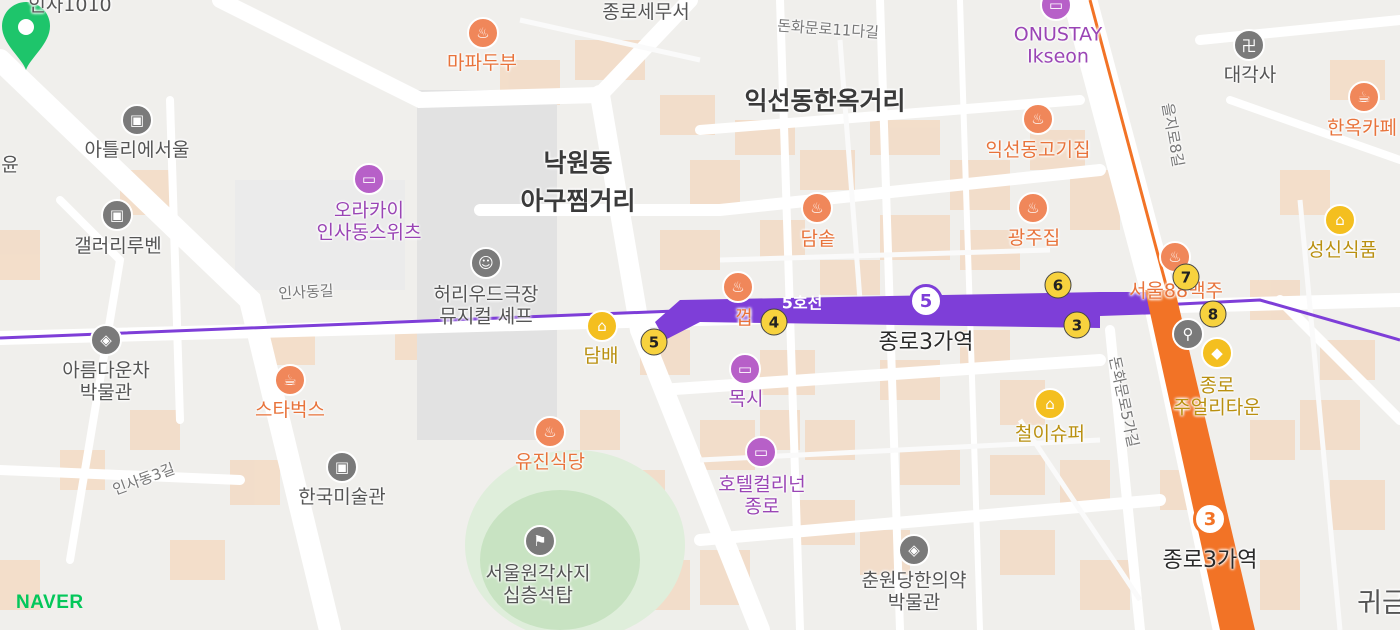 This screenshot has height=630, width=1400. I want to click on poi-onustay-line2: Ikseon, so click(1058, 57).